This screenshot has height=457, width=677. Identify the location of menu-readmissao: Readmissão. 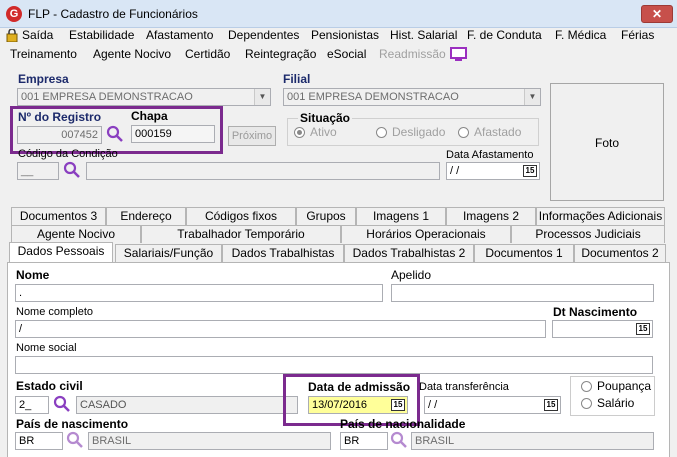
(412, 54).